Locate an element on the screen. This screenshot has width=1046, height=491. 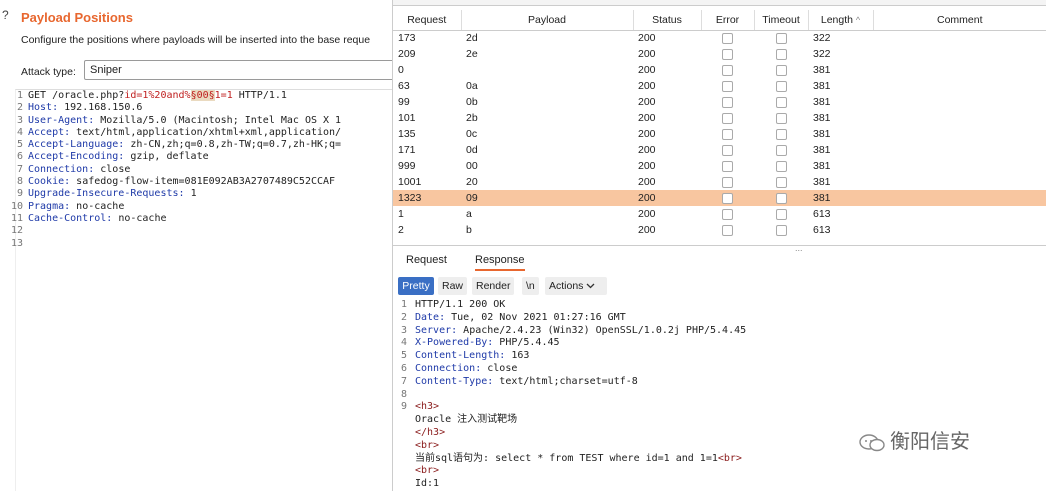
result-row: 173 2d 200 322 is located at coordinates (719, 38).